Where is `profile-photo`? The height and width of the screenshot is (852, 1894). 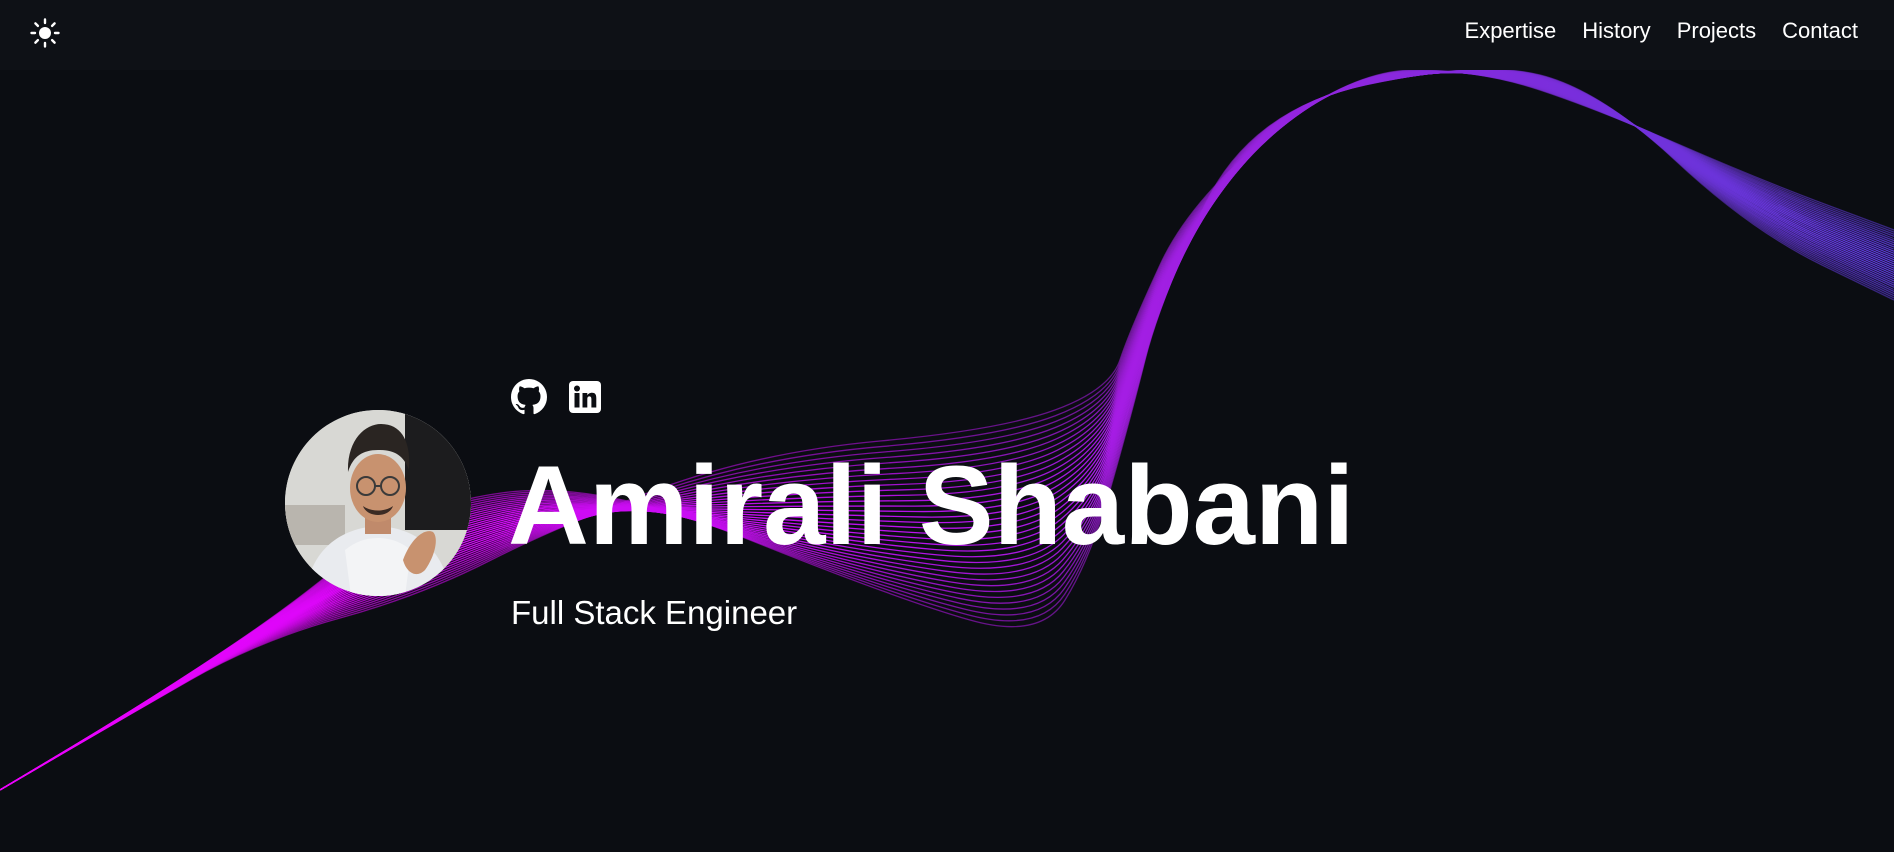
profile-photo is located at coordinates (378, 503).